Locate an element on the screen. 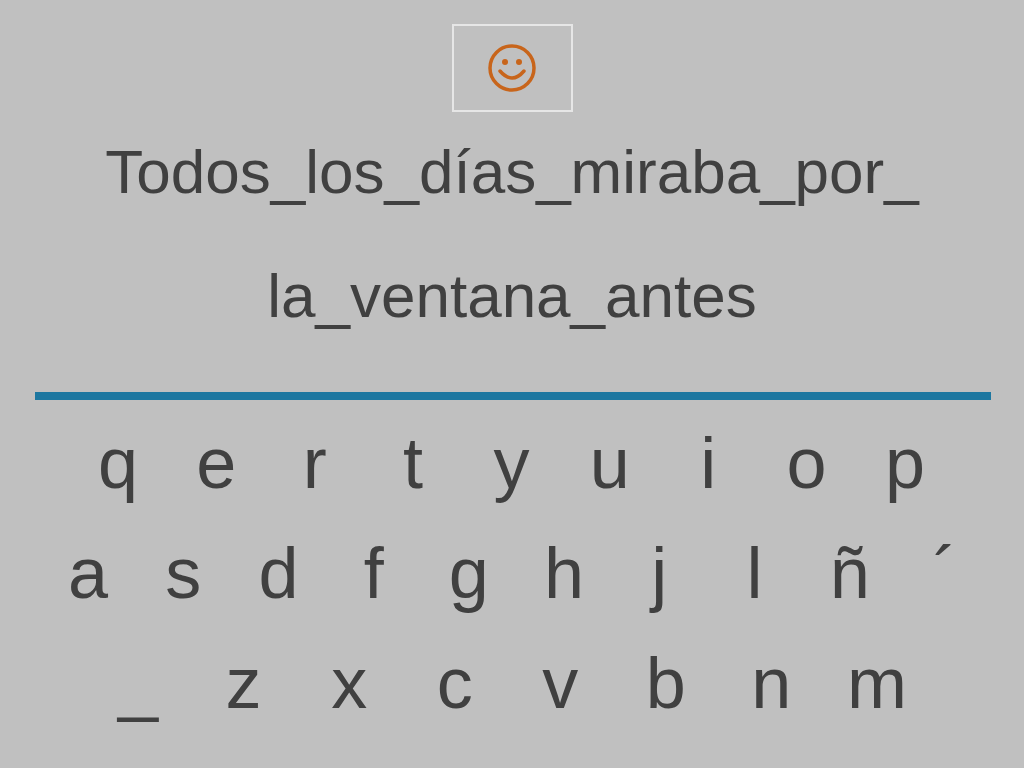 Image resolution: width=1024 pixels, height=768 pixels. letter-key: o is located at coordinates (806, 463).